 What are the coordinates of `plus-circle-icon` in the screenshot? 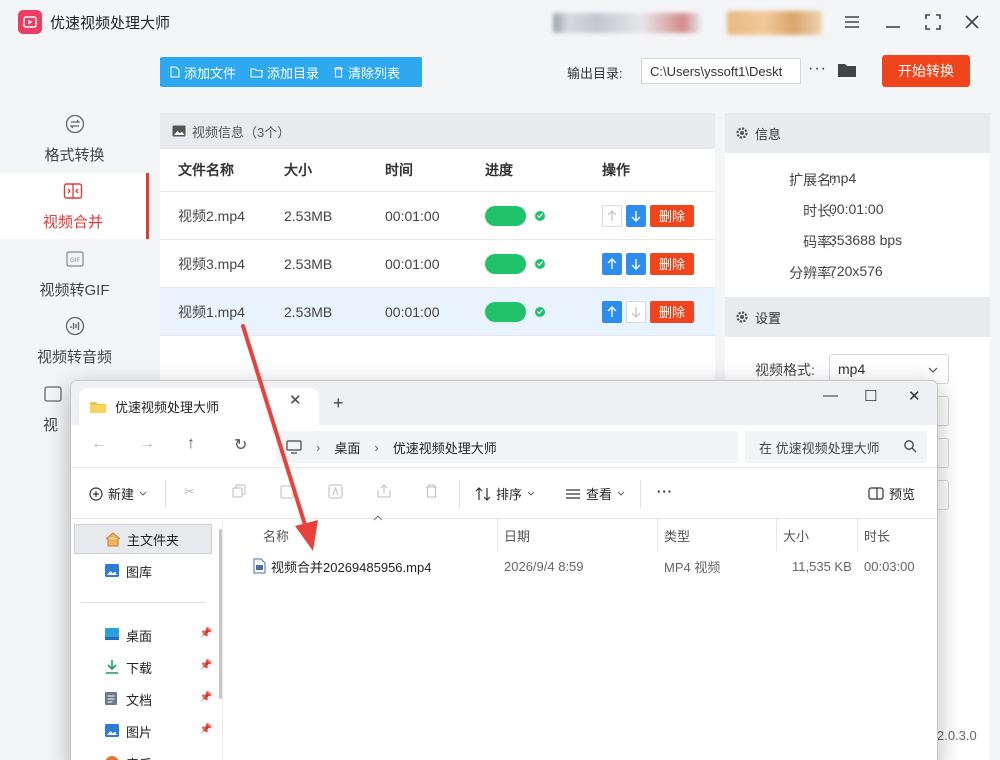 It's located at (96, 493).